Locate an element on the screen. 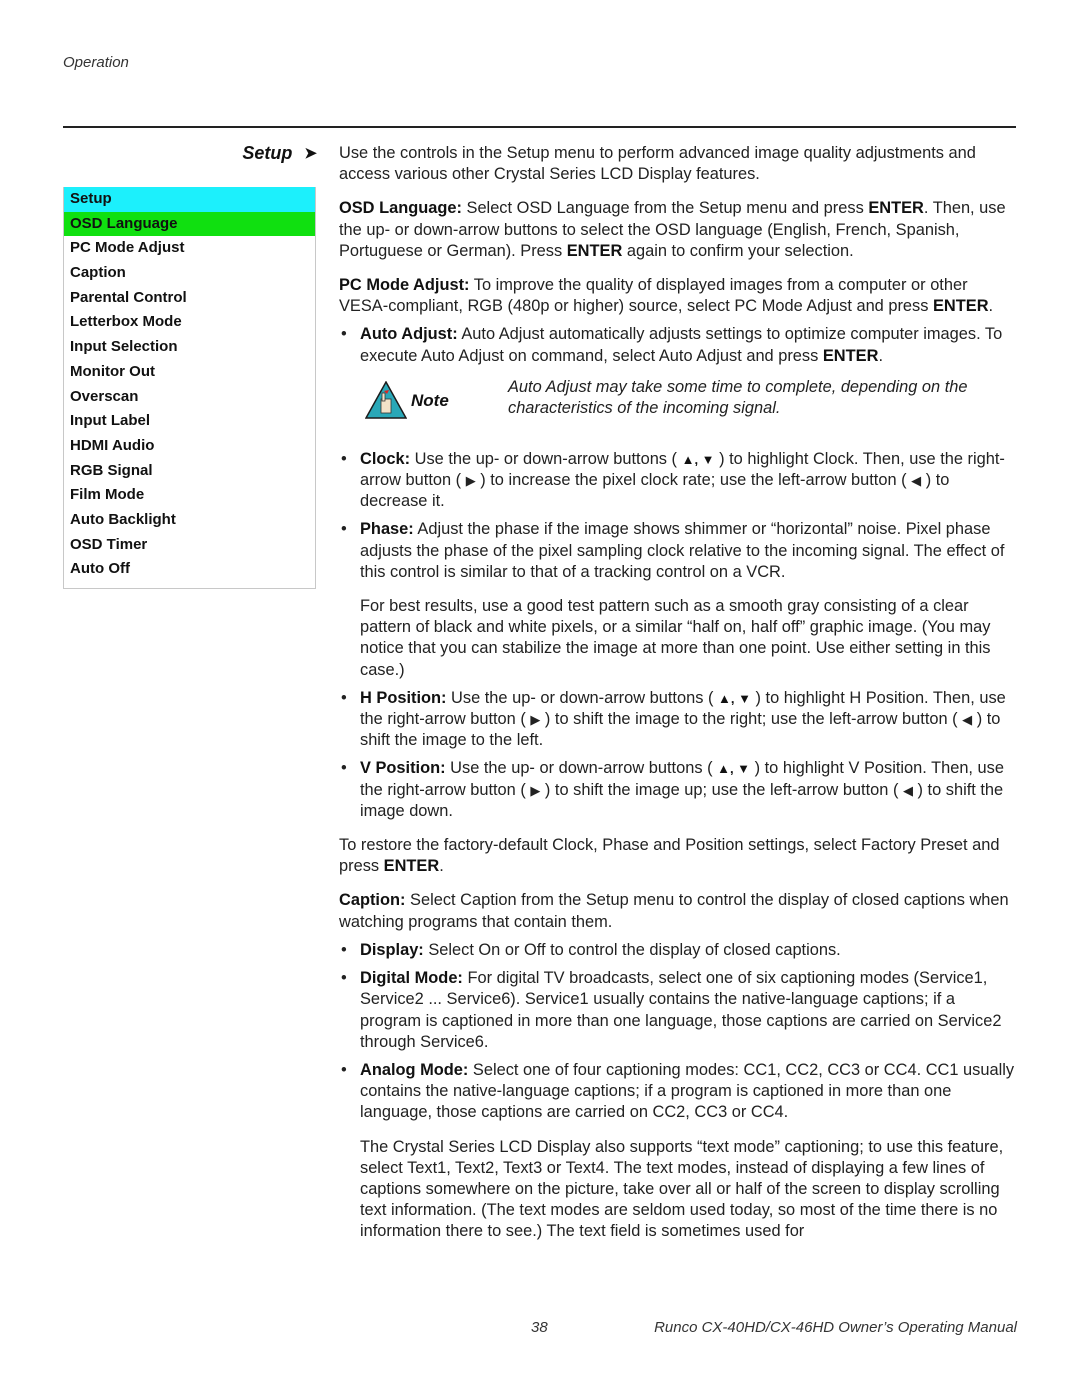 Image resolution: width=1080 pixels, height=1397 pixels. term: Auto Adjust: is located at coordinates (409, 334).